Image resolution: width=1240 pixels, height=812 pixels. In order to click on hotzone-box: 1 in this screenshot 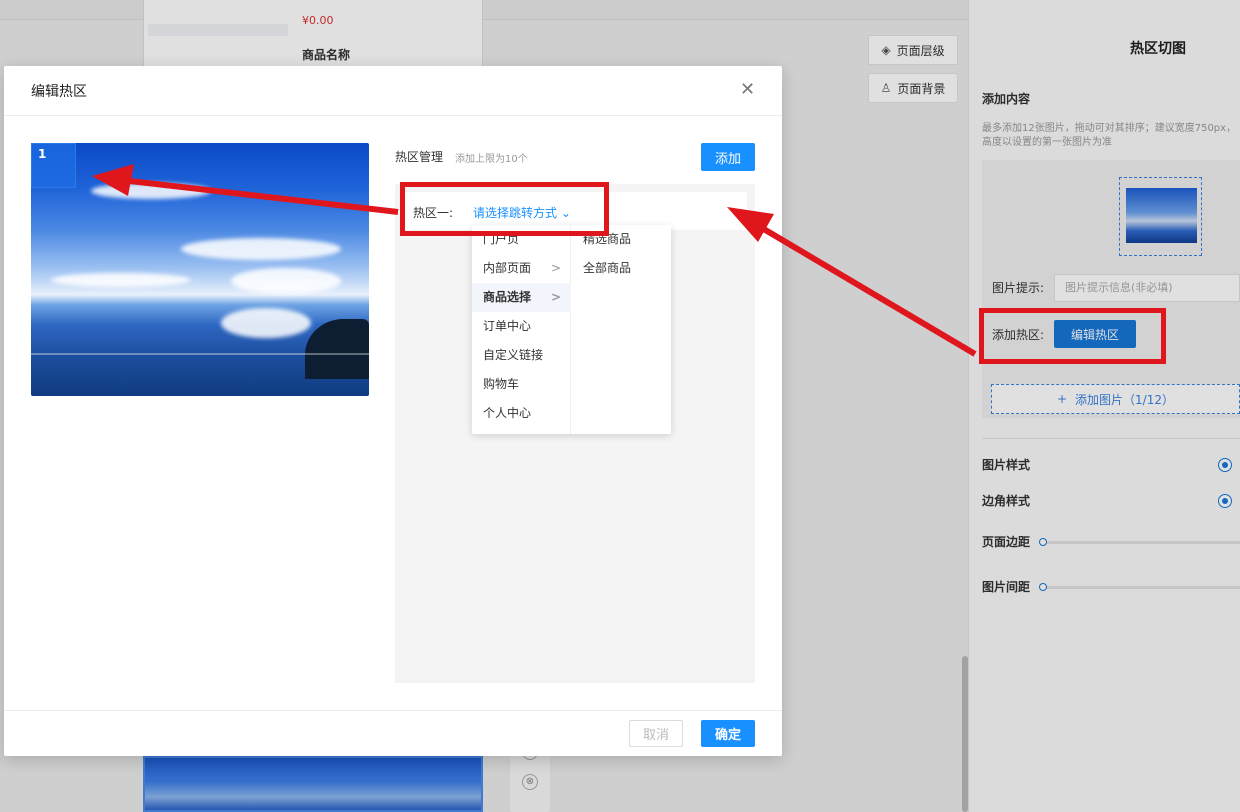, I will do `click(53, 165)`.